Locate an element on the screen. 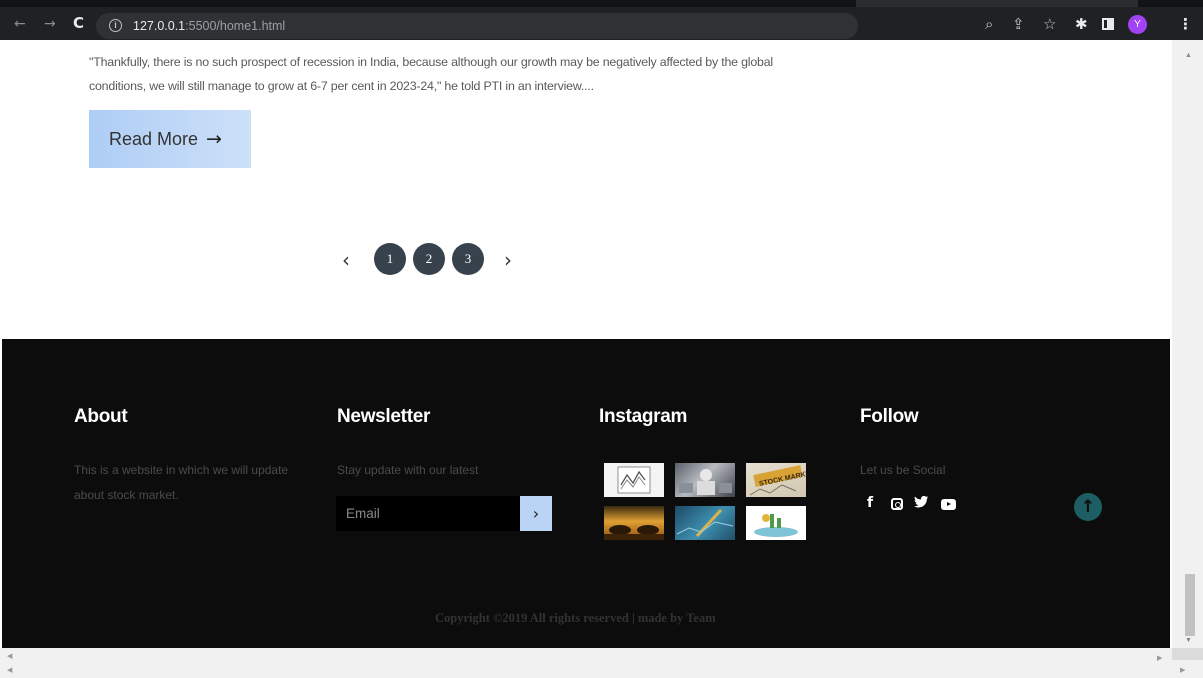 The image size is (1203, 678). tab-strip is located at coordinates (601, 3).